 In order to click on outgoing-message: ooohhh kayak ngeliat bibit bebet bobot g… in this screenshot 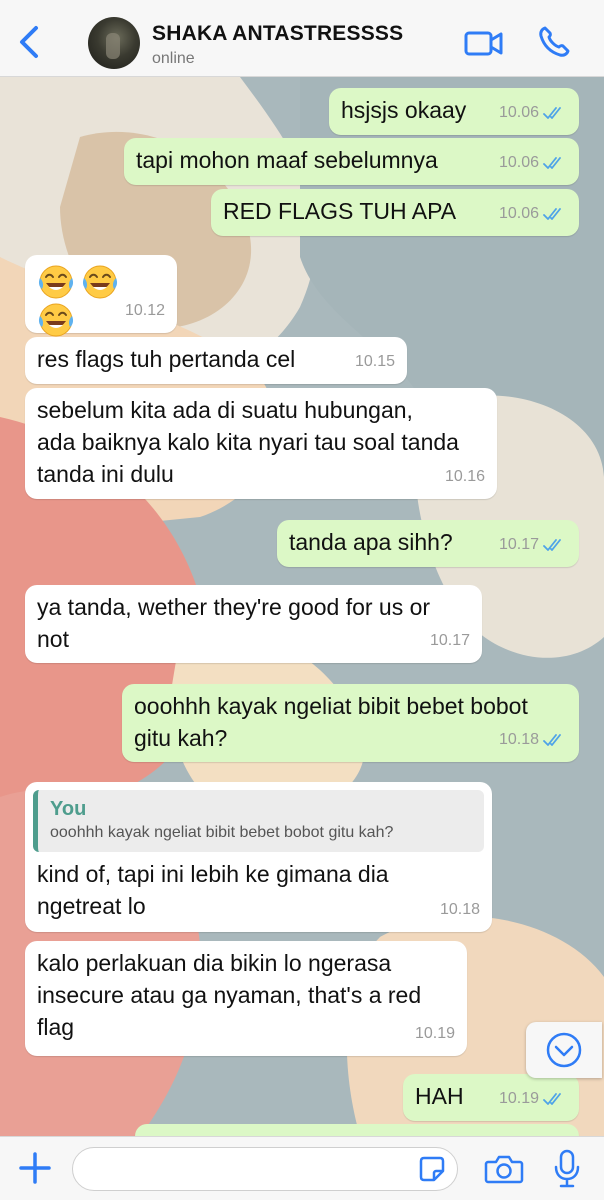, I will do `click(350, 723)`.